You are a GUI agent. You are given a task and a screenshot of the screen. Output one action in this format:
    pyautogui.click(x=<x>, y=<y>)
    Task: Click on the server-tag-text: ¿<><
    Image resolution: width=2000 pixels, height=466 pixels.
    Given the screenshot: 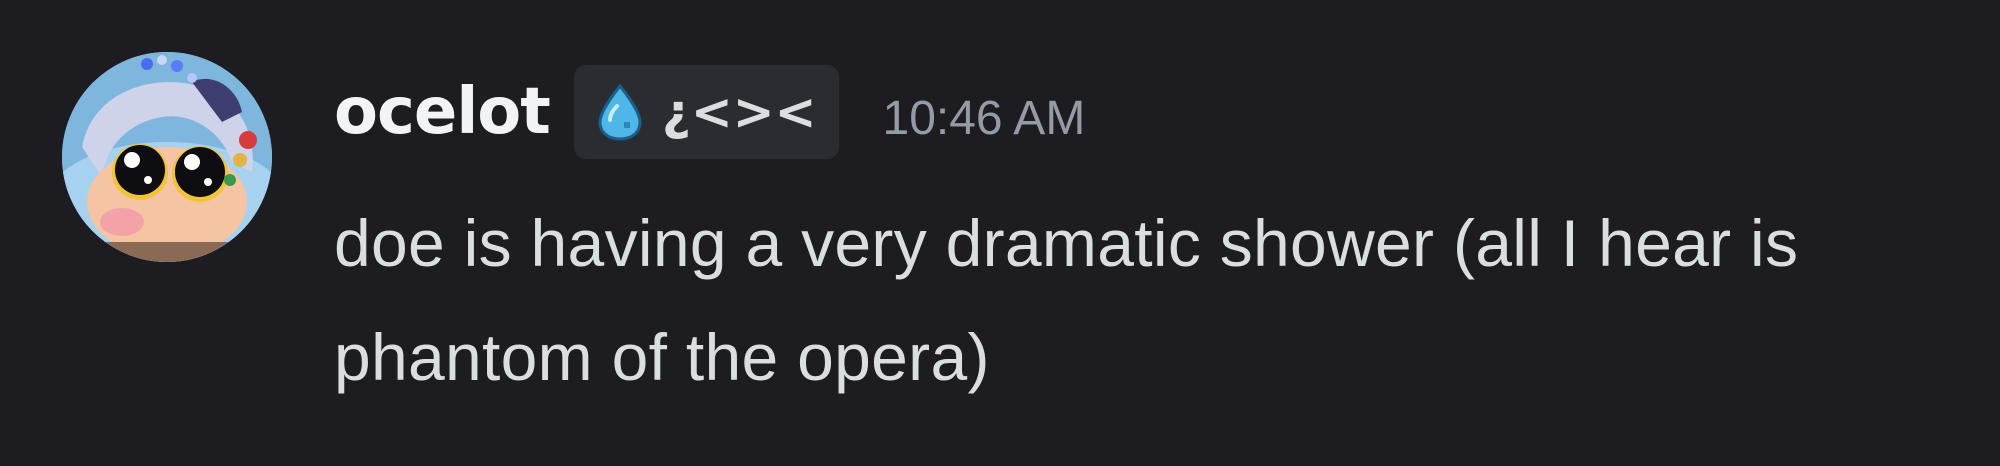 What is the action you would take?
    pyautogui.click(x=739, y=112)
    